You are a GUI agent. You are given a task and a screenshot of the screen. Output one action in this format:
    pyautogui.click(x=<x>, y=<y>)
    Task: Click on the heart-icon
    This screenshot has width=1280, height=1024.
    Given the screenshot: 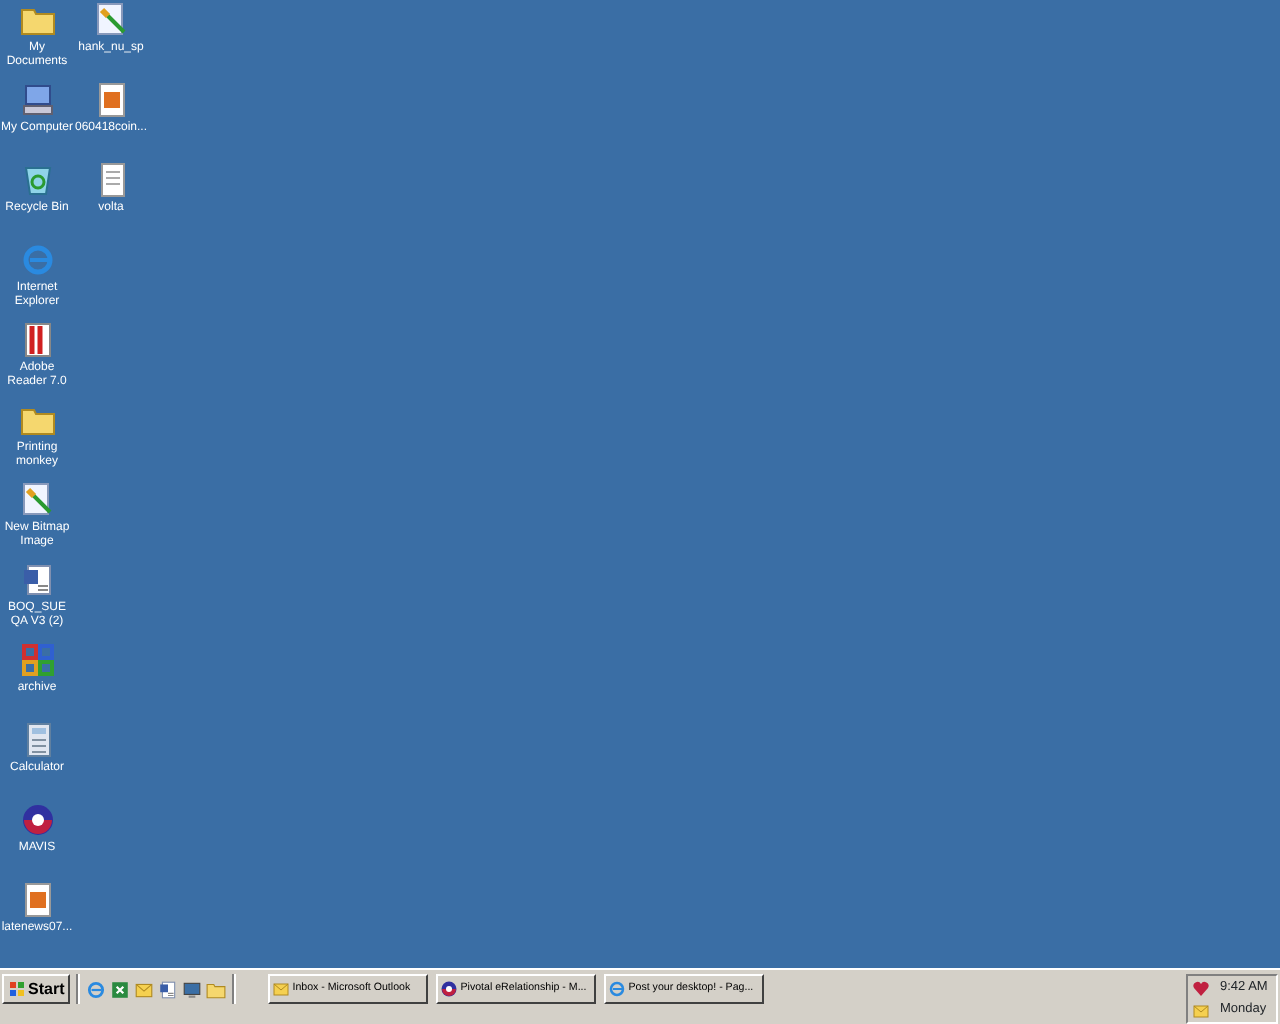 What is the action you would take?
    pyautogui.click(x=1201, y=988)
    